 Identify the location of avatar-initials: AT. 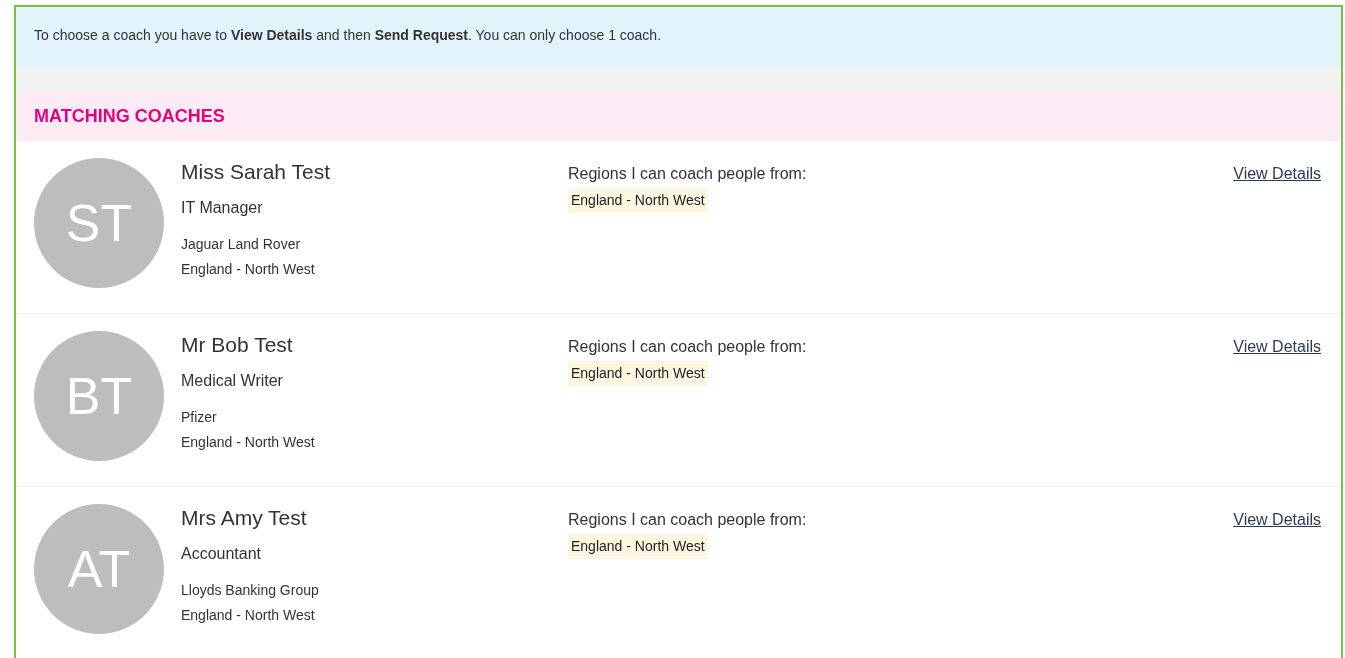
(99, 569).